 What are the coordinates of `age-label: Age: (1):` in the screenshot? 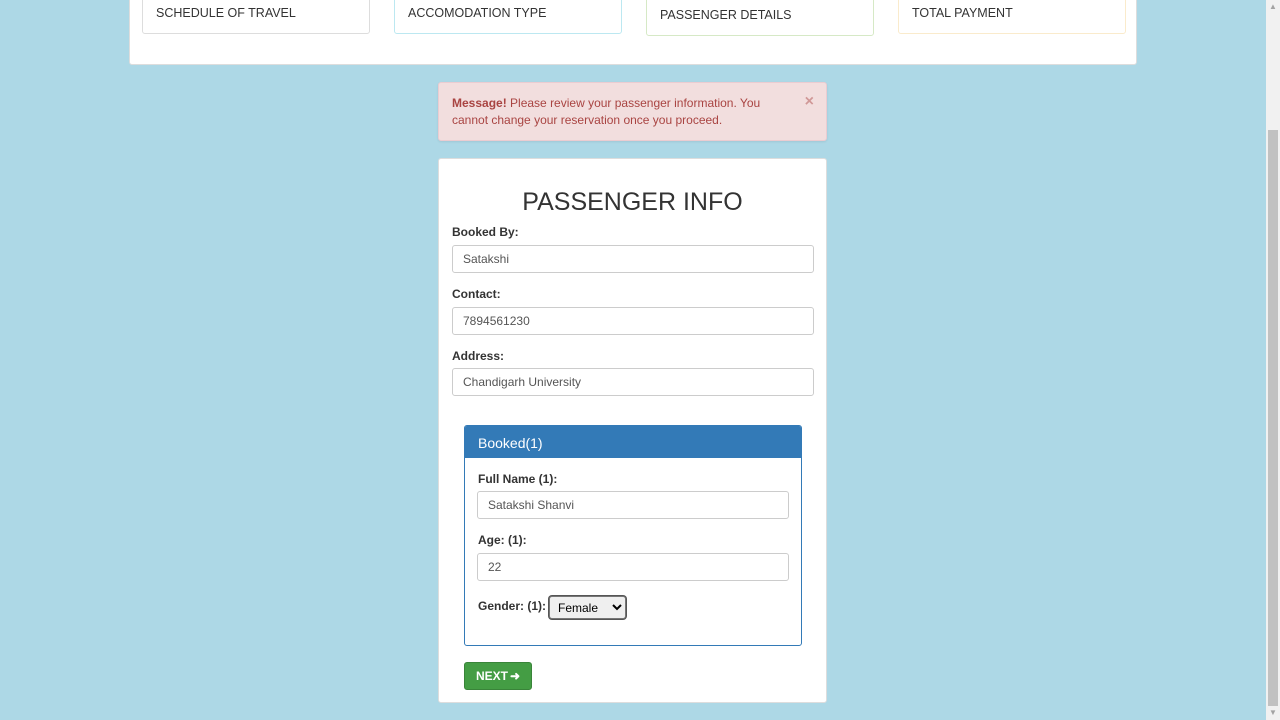 It's located at (502, 540).